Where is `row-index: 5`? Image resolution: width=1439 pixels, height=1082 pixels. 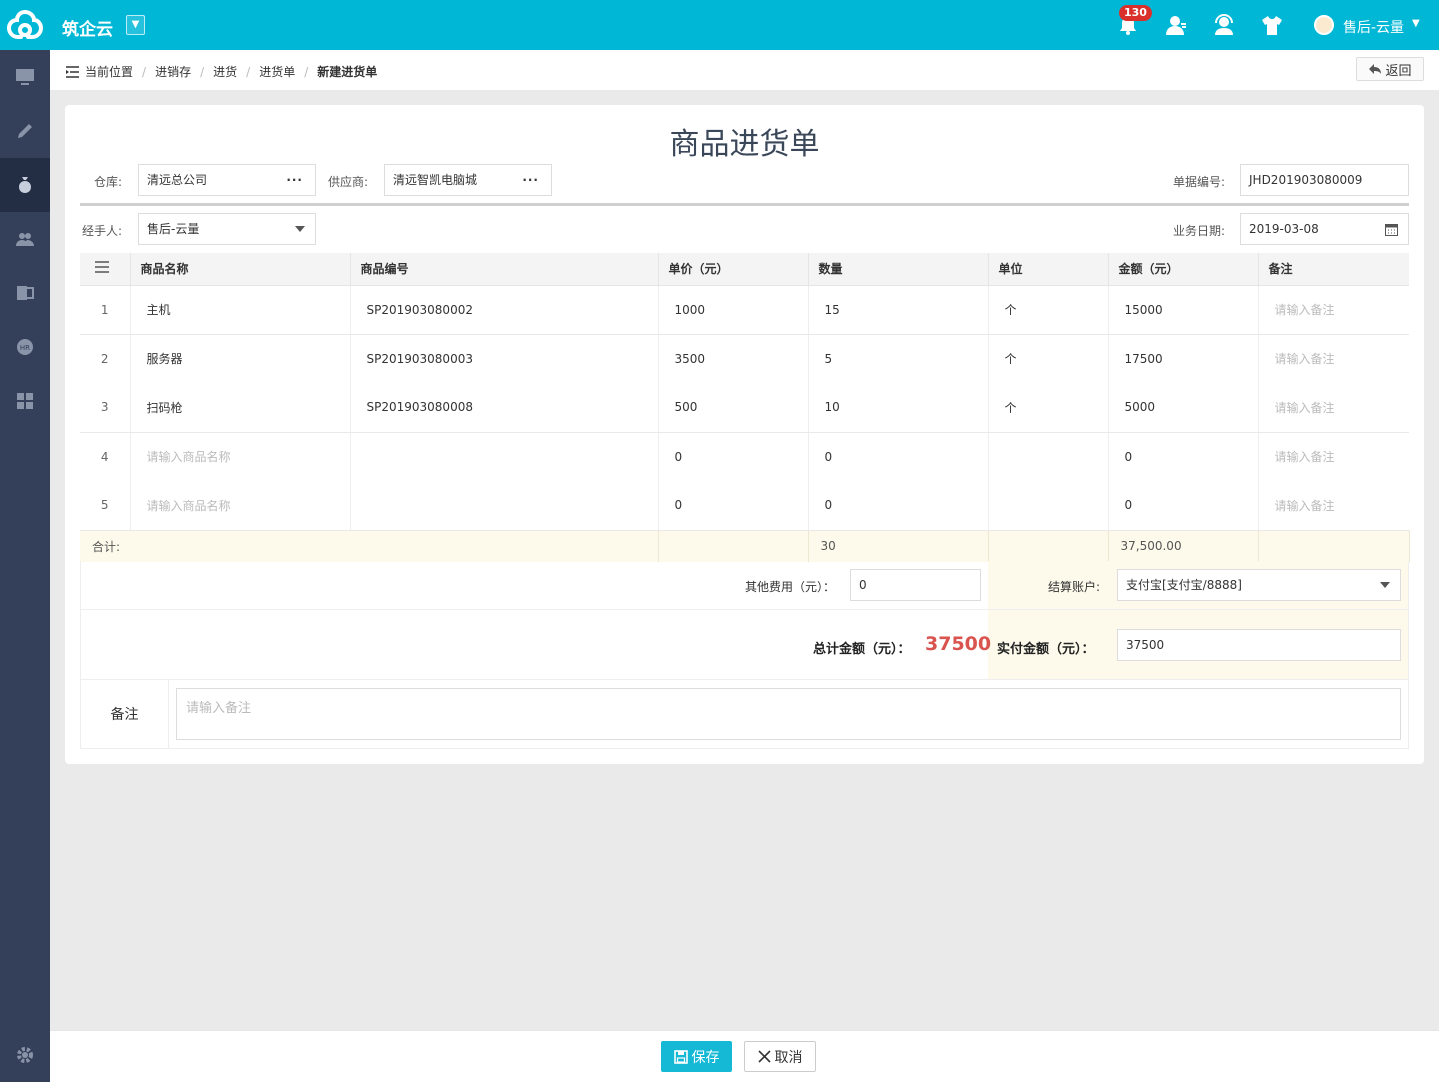 row-index: 5 is located at coordinates (105, 506).